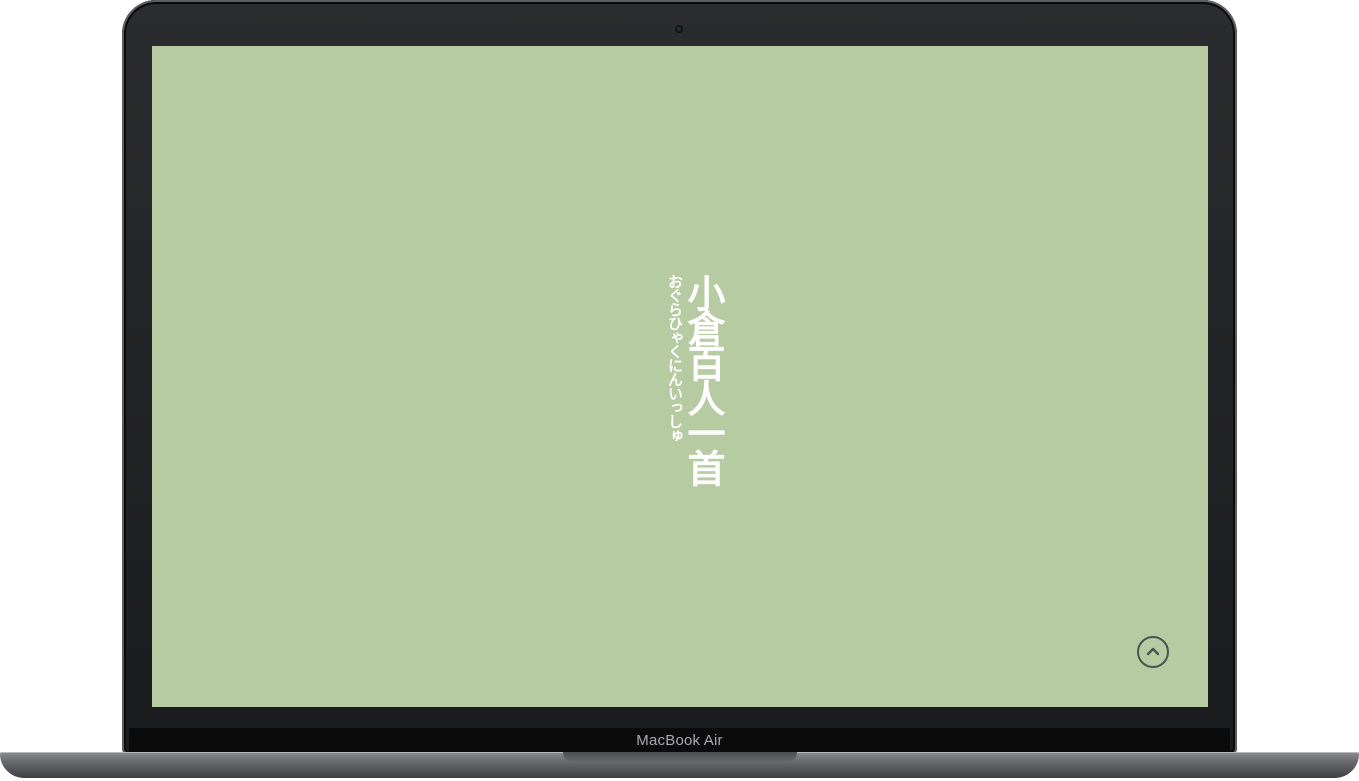 This screenshot has width=1359, height=781. I want to click on camera-icon, so click(679, 29).